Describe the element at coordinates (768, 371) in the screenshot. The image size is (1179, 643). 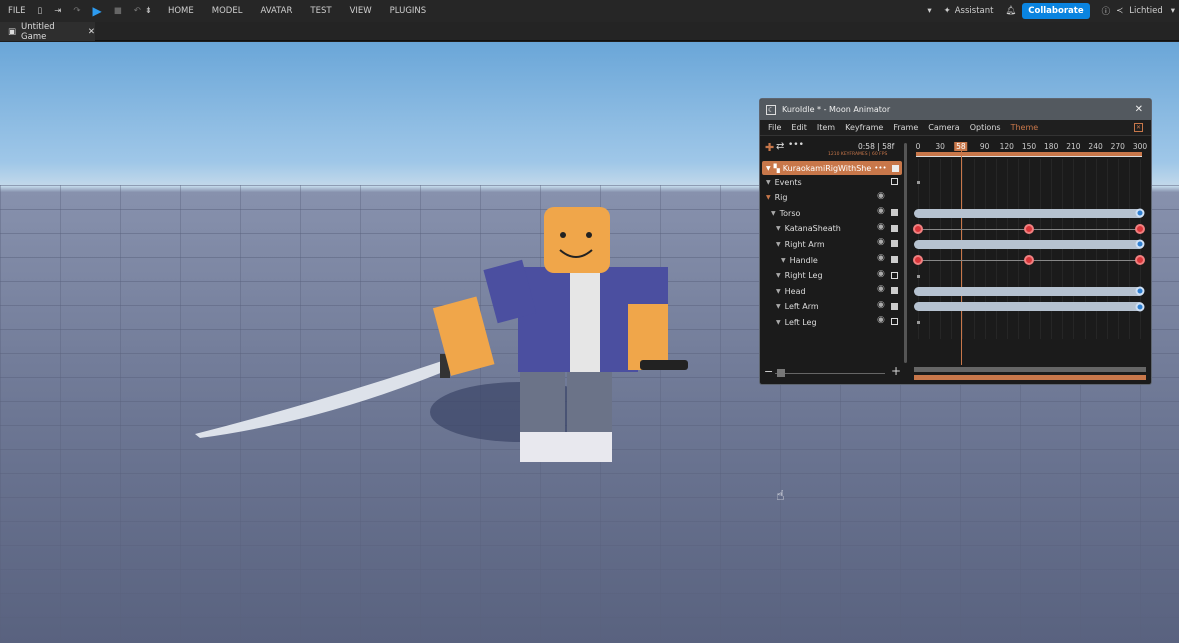
I see `zoom-out-button: −` at that location.